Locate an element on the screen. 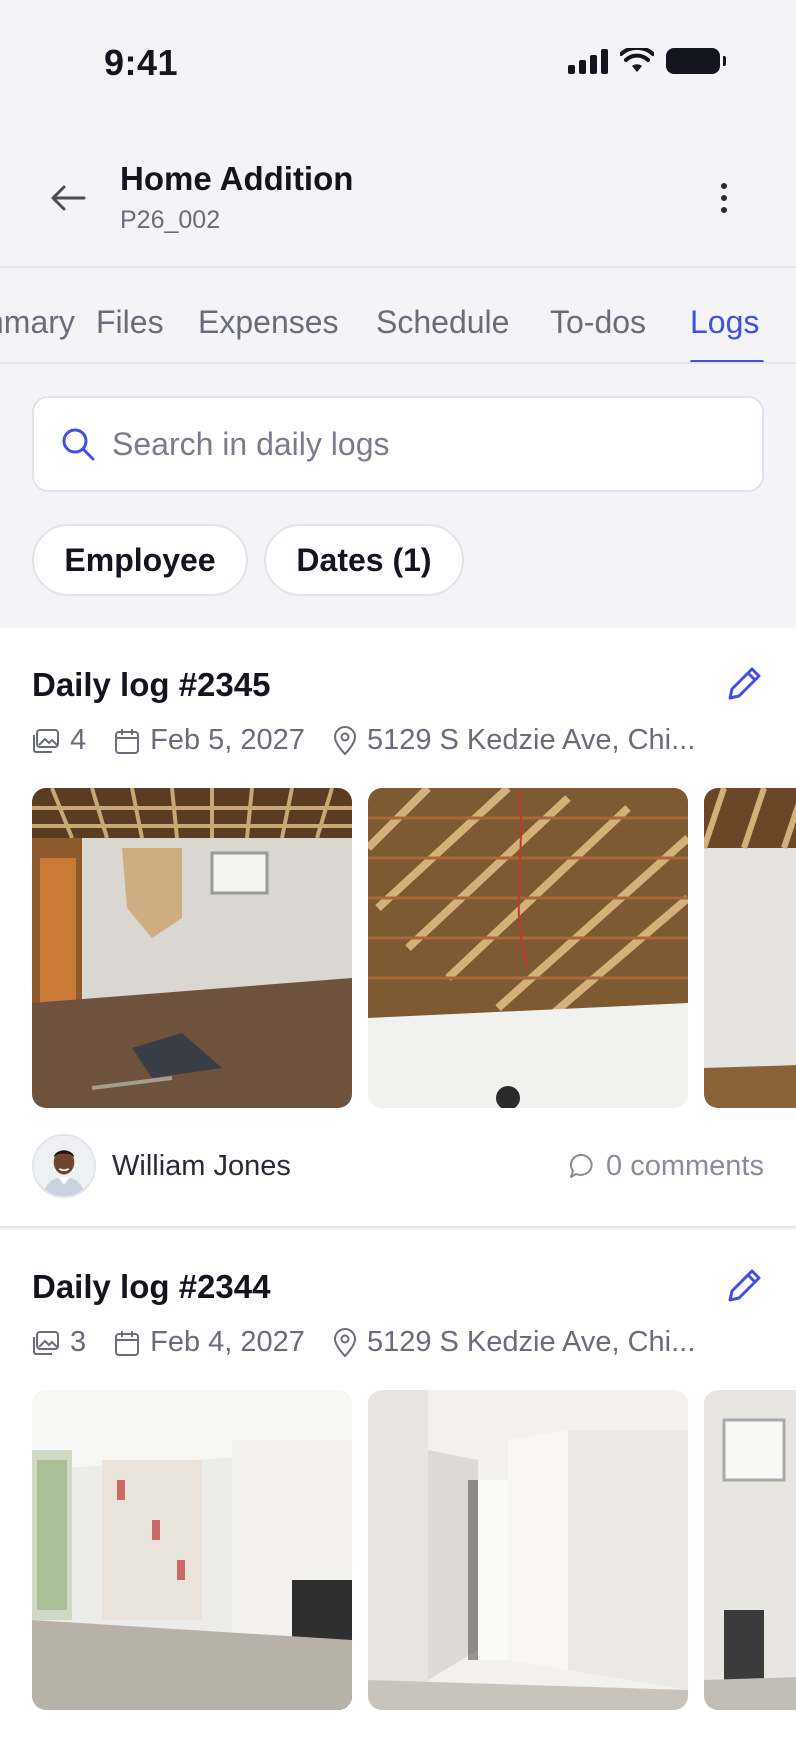 The height and width of the screenshot is (1750, 796). author-name: William Jones is located at coordinates (201, 1166).